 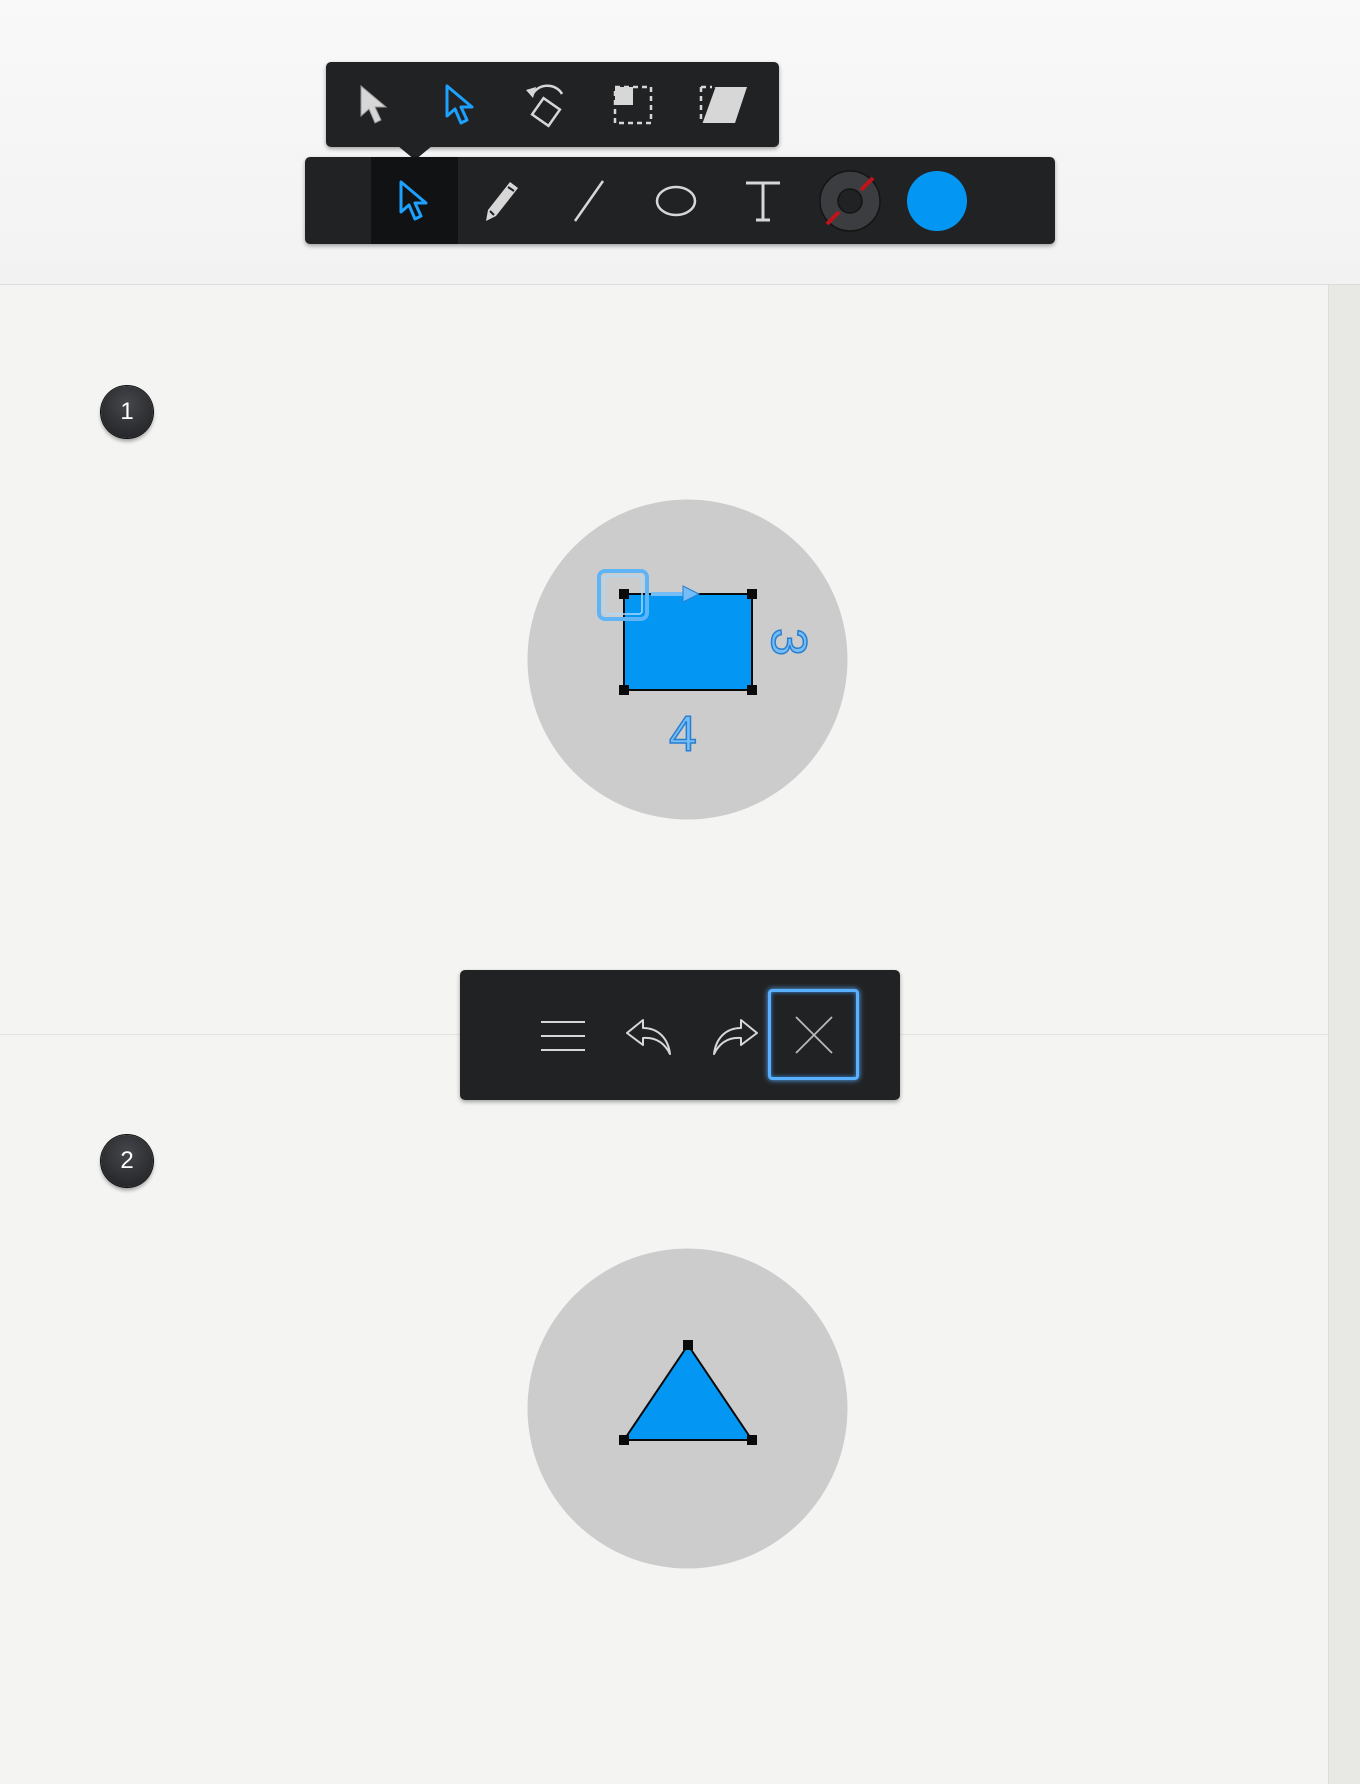 I want to click on stroke-color-swatch, so click(x=849, y=200).